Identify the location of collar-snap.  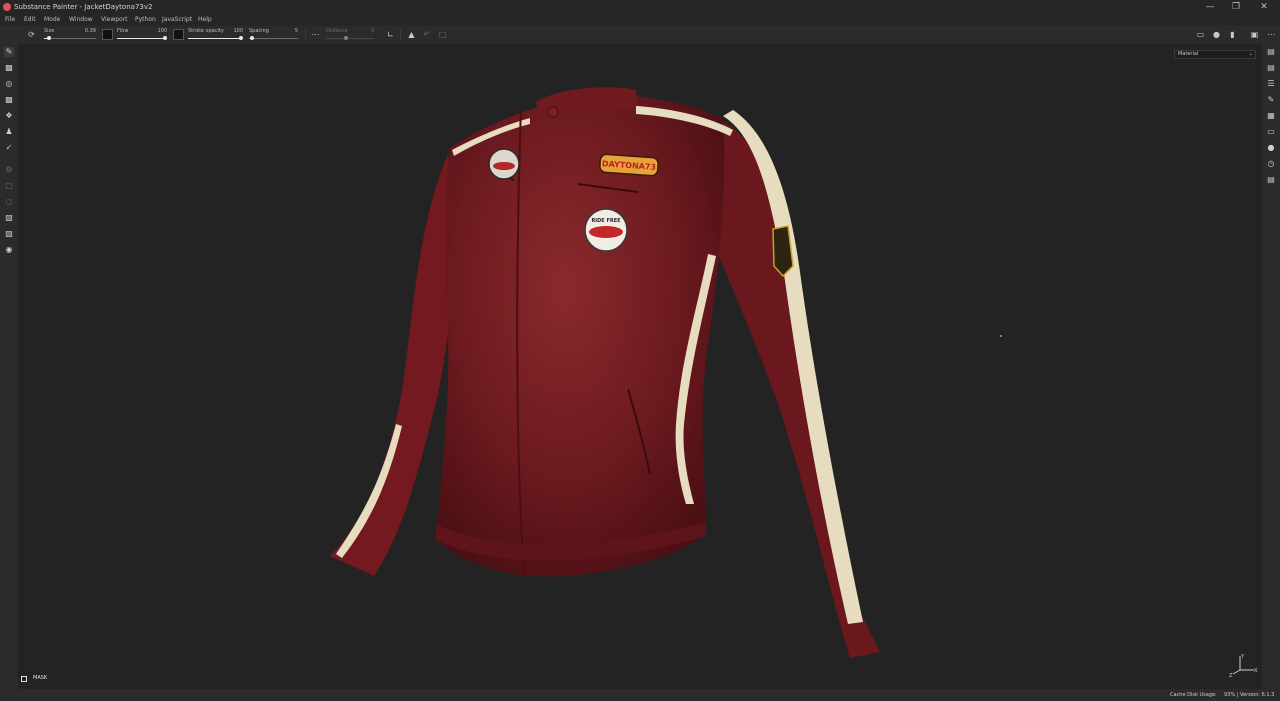
(553, 112).